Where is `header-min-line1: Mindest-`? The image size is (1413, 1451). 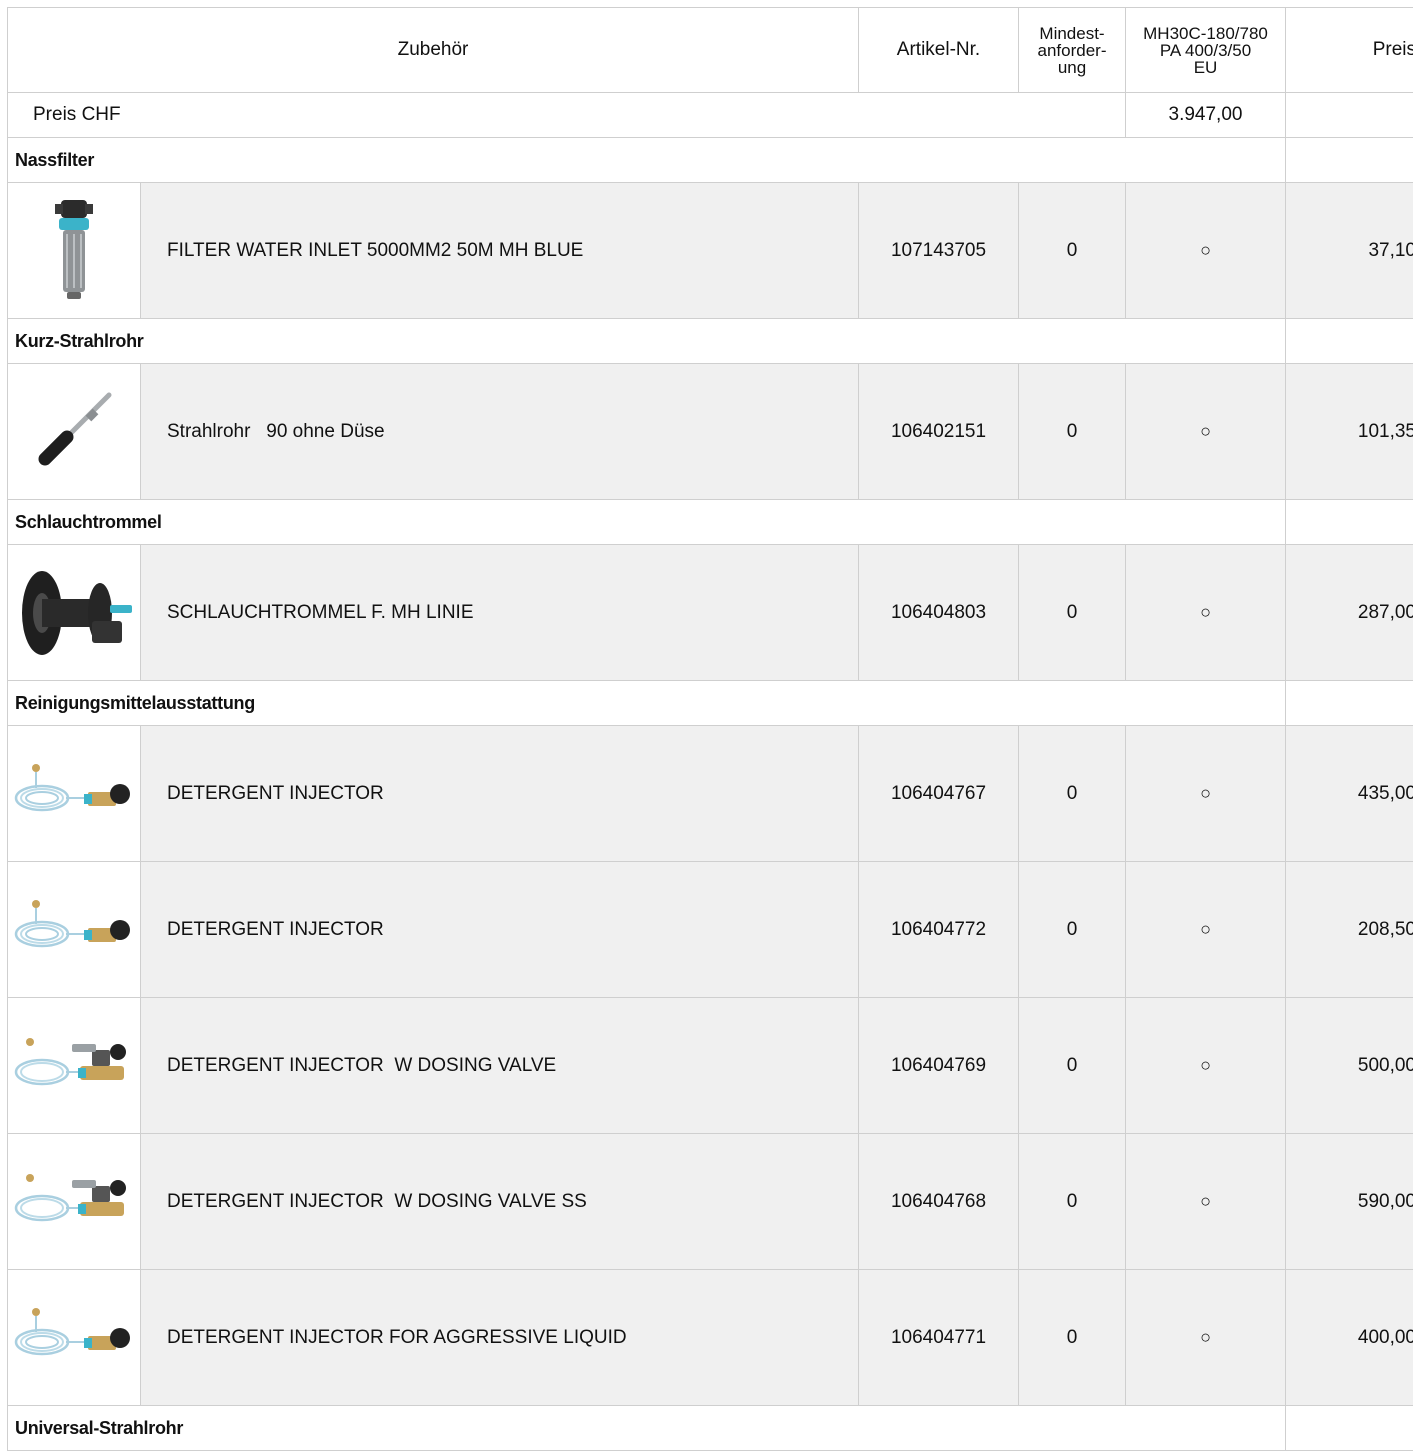
header-min-line1: Mindest- is located at coordinates (1072, 33).